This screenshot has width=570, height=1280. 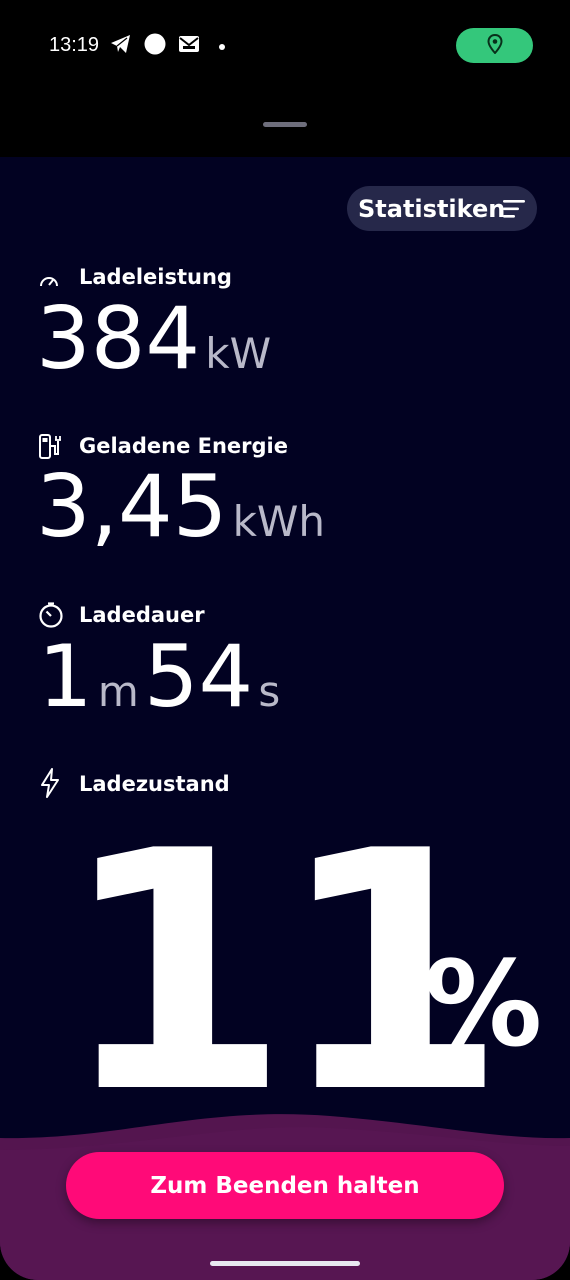 I want to click on duration-minutes: 1, so click(x=65, y=677).